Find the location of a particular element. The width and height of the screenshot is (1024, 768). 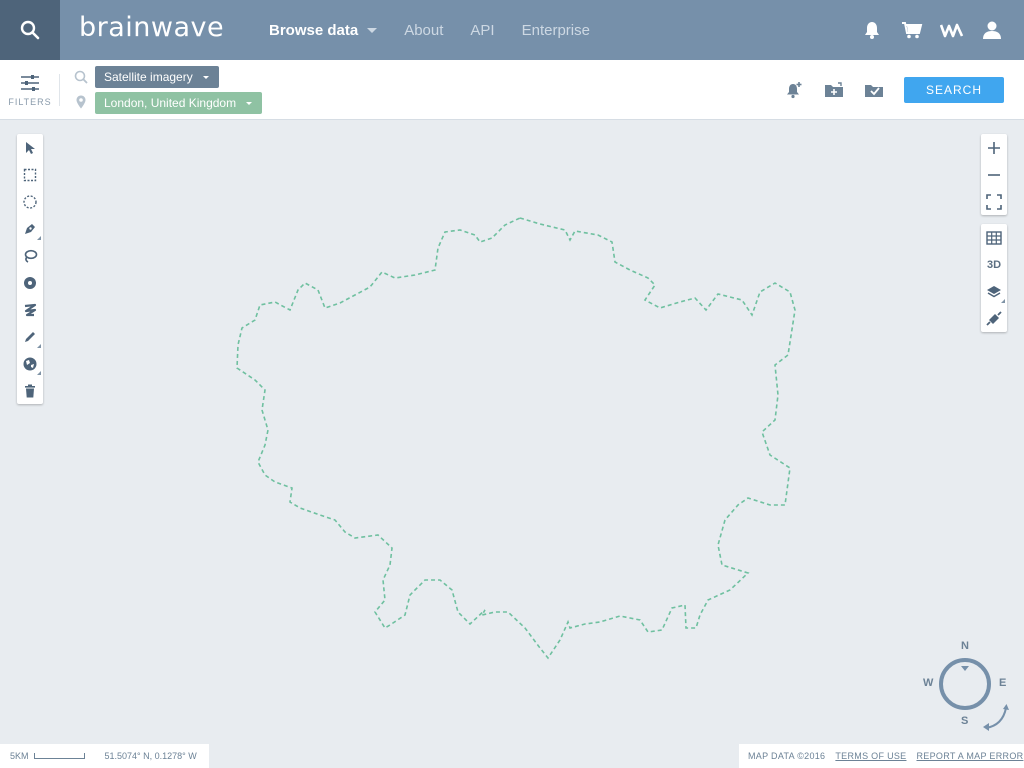

scale-and-coordinates: 5KM 51.5074° N, 0.1278° W is located at coordinates (104, 756).